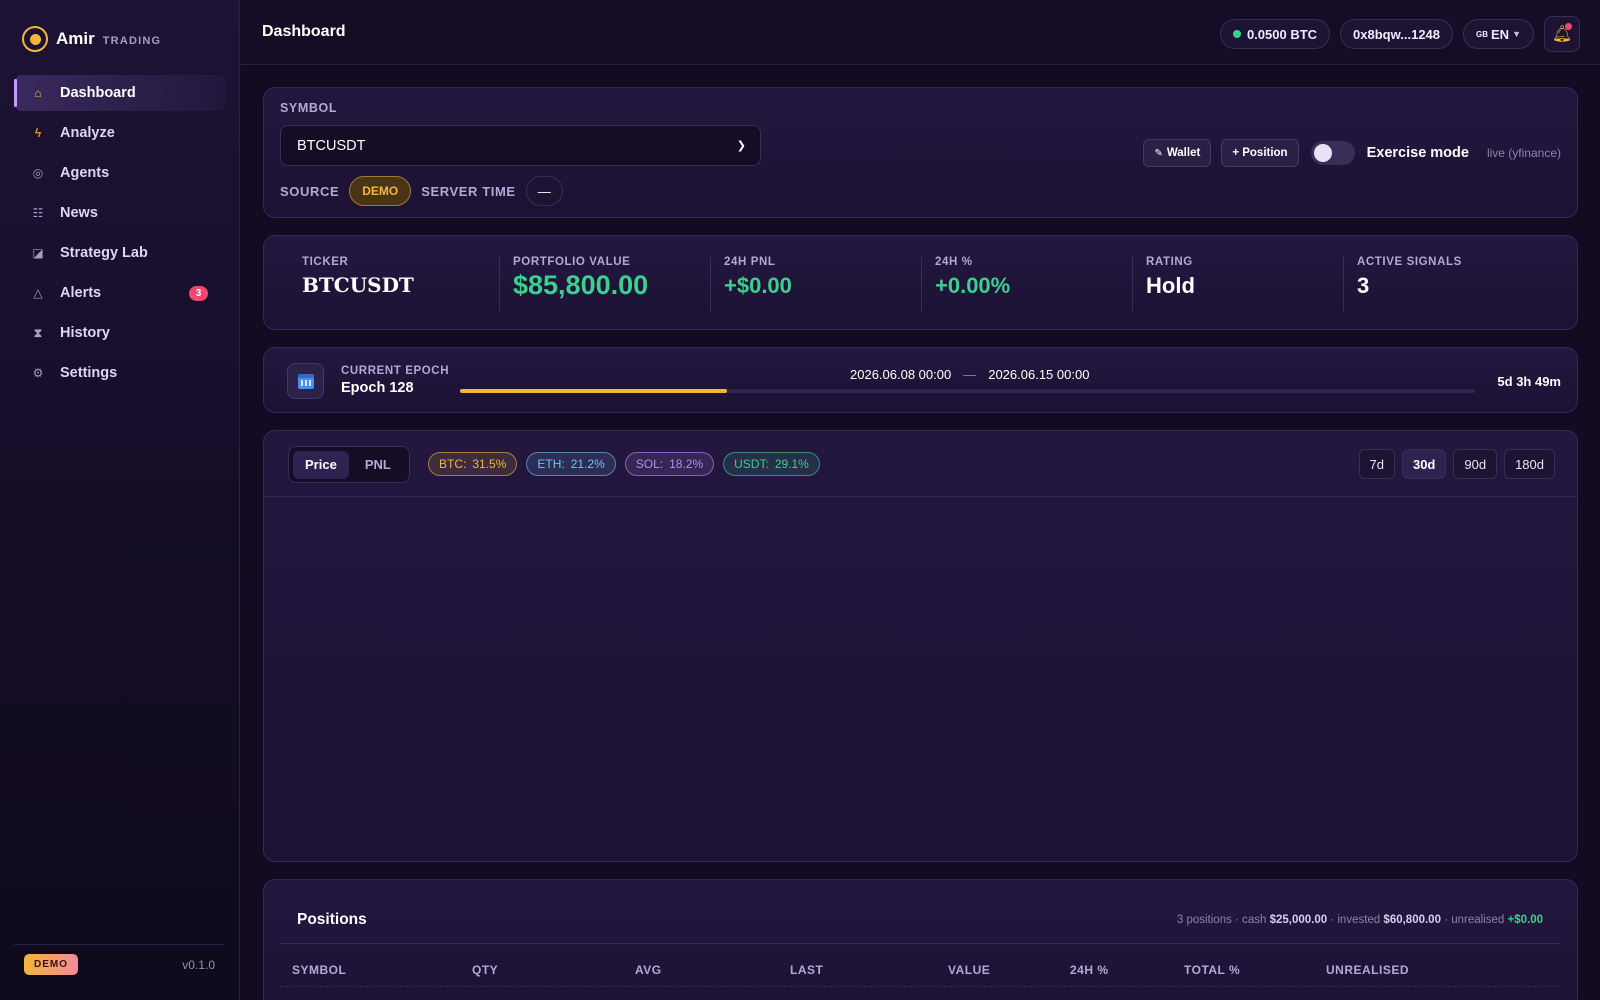 The height and width of the screenshot is (1000, 1600). Describe the element at coordinates (89, 373) in the screenshot. I see `sidebar-item-label: Settings` at that location.